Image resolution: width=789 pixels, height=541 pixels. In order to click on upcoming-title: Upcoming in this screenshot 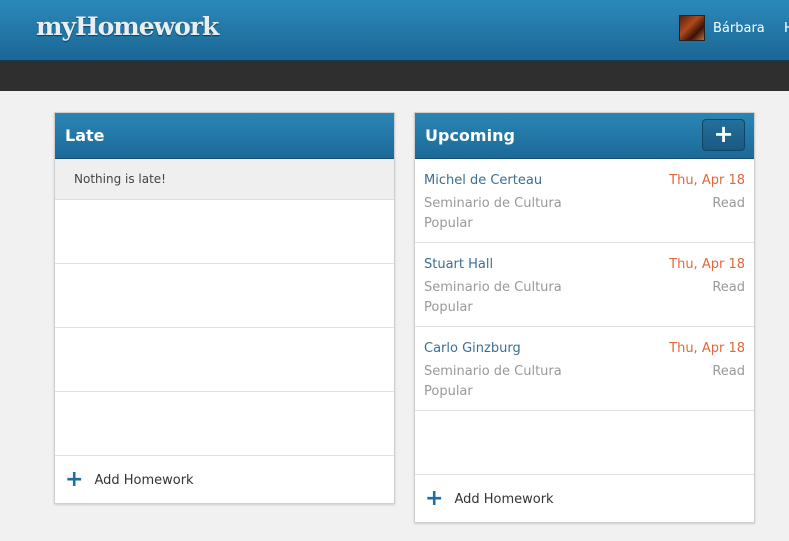, I will do `click(470, 135)`.